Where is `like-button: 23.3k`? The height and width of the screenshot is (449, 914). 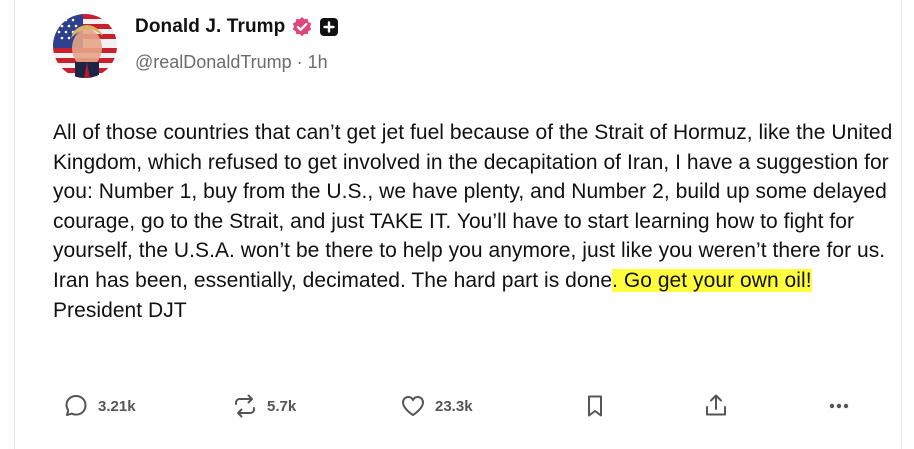
like-button: 23.3k is located at coordinates (436, 406).